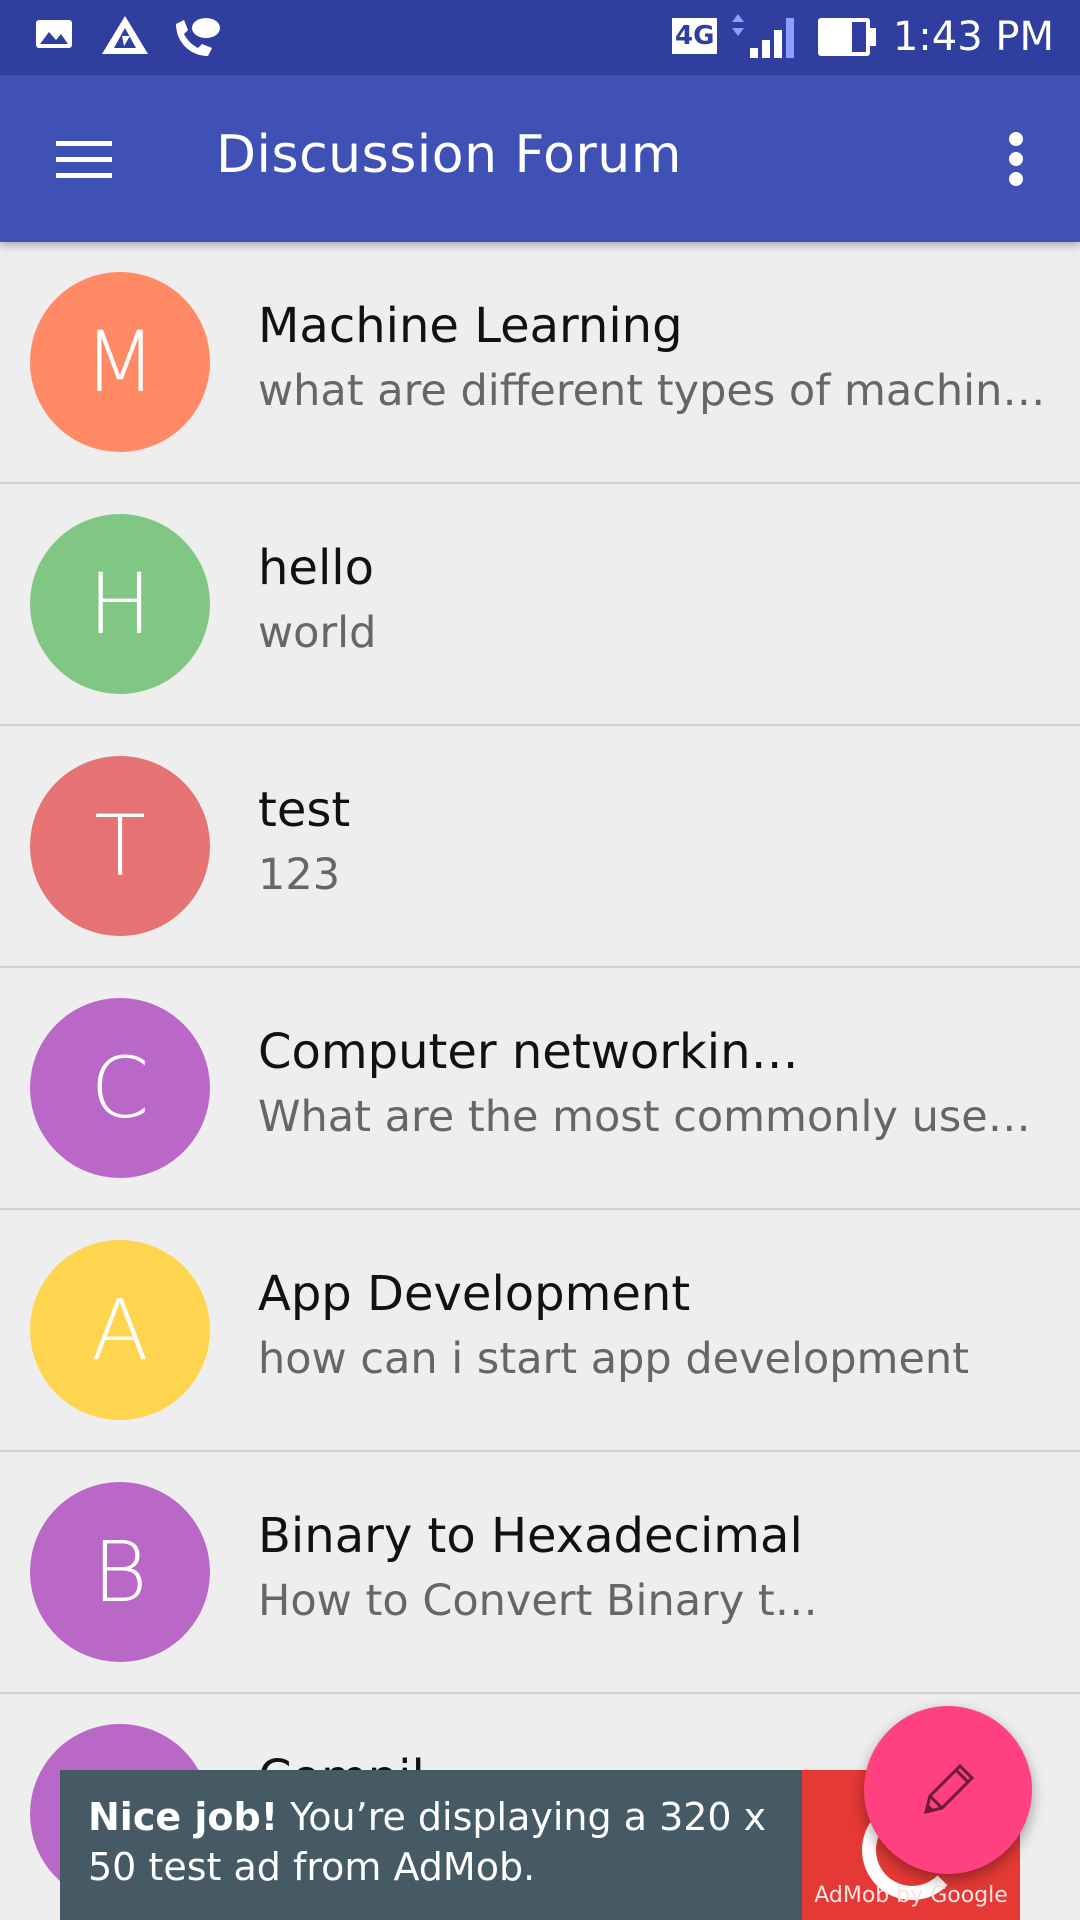 The width and height of the screenshot is (1080, 1920). Describe the element at coordinates (540, 605) in the screenshot. I see `topic-item: H hello world` at that location.